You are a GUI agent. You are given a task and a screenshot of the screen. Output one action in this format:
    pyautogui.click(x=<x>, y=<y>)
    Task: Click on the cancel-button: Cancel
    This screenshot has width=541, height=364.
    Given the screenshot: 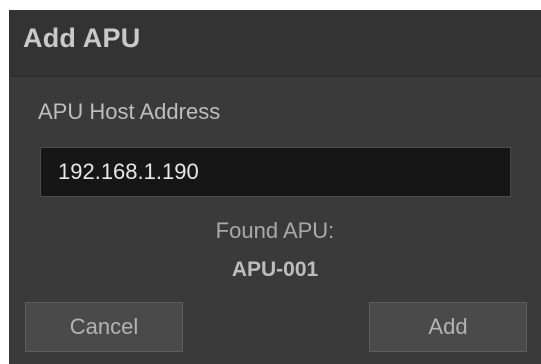 What is the action you would take?
    pyautogui.click(x=104, y=327)
    